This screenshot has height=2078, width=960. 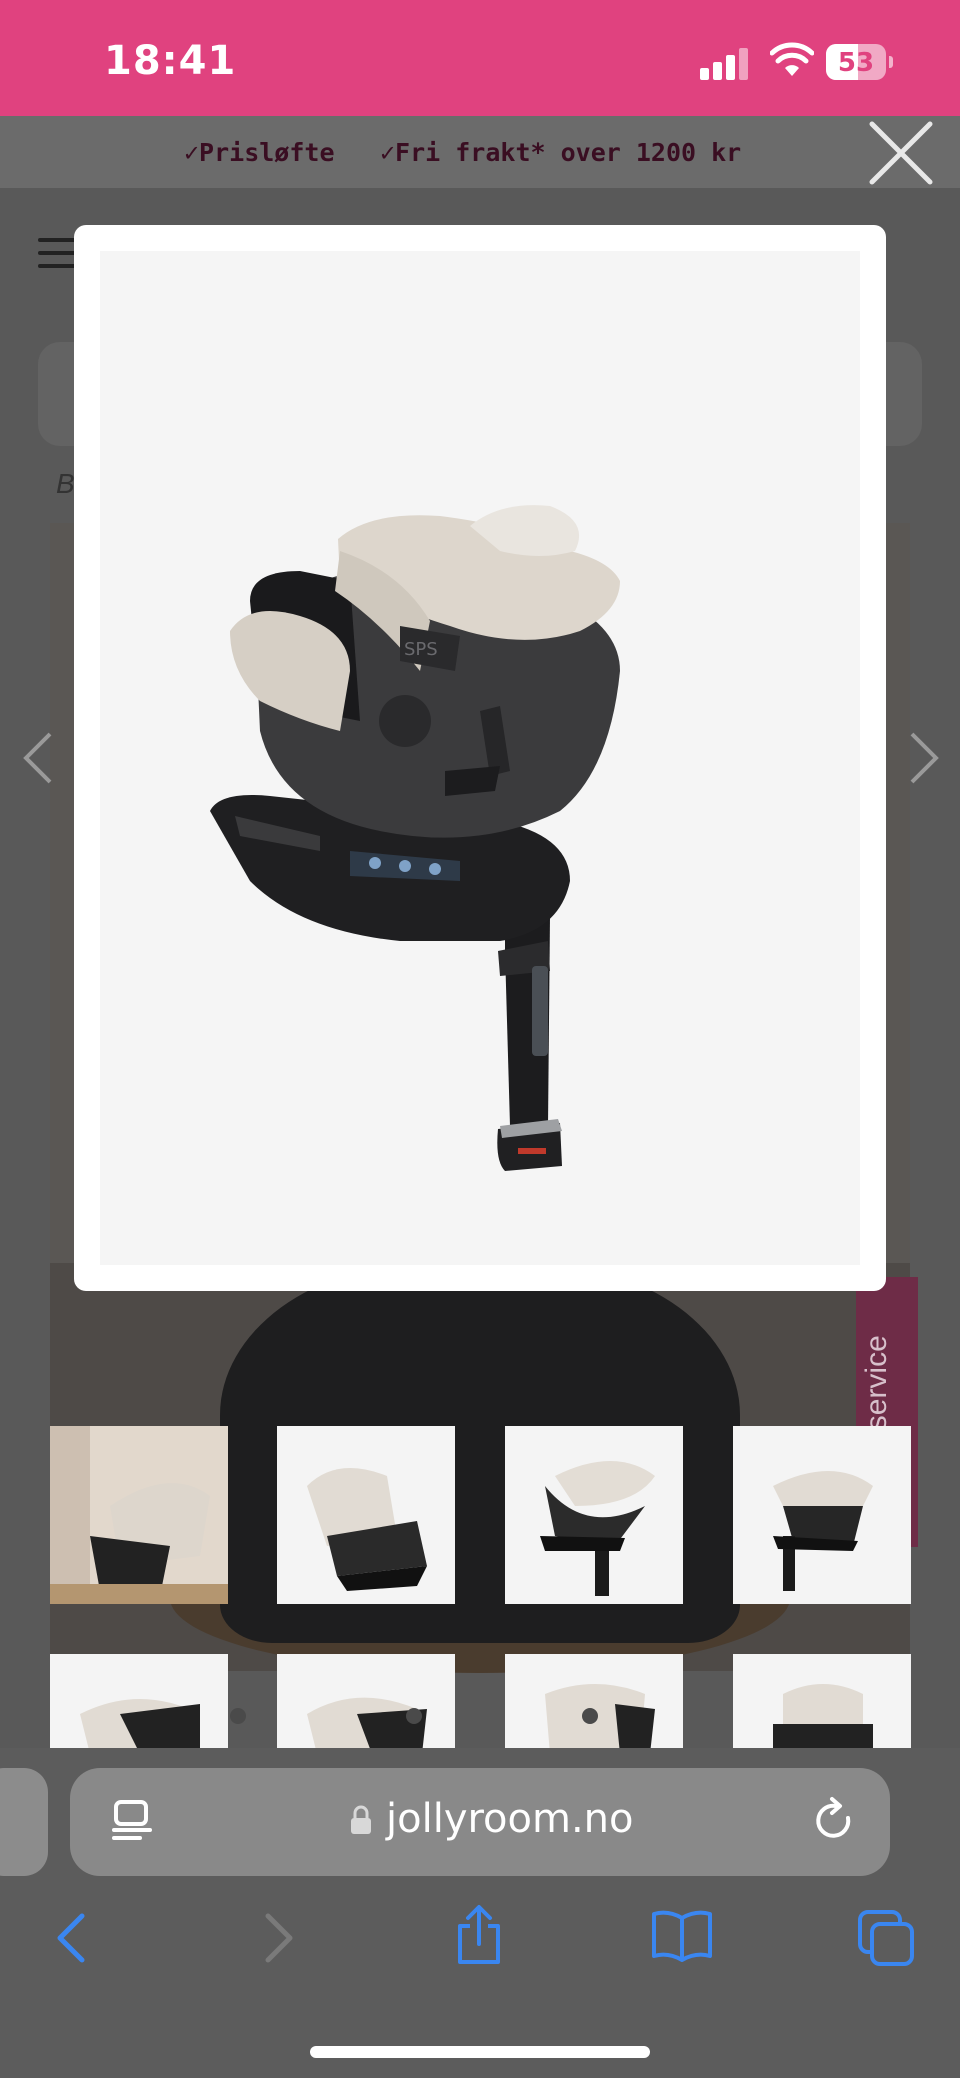 What do you see at coordinates (170, 61) in the screenshot?
I see `status-time: 18:41` at bounding box center [170, 61].